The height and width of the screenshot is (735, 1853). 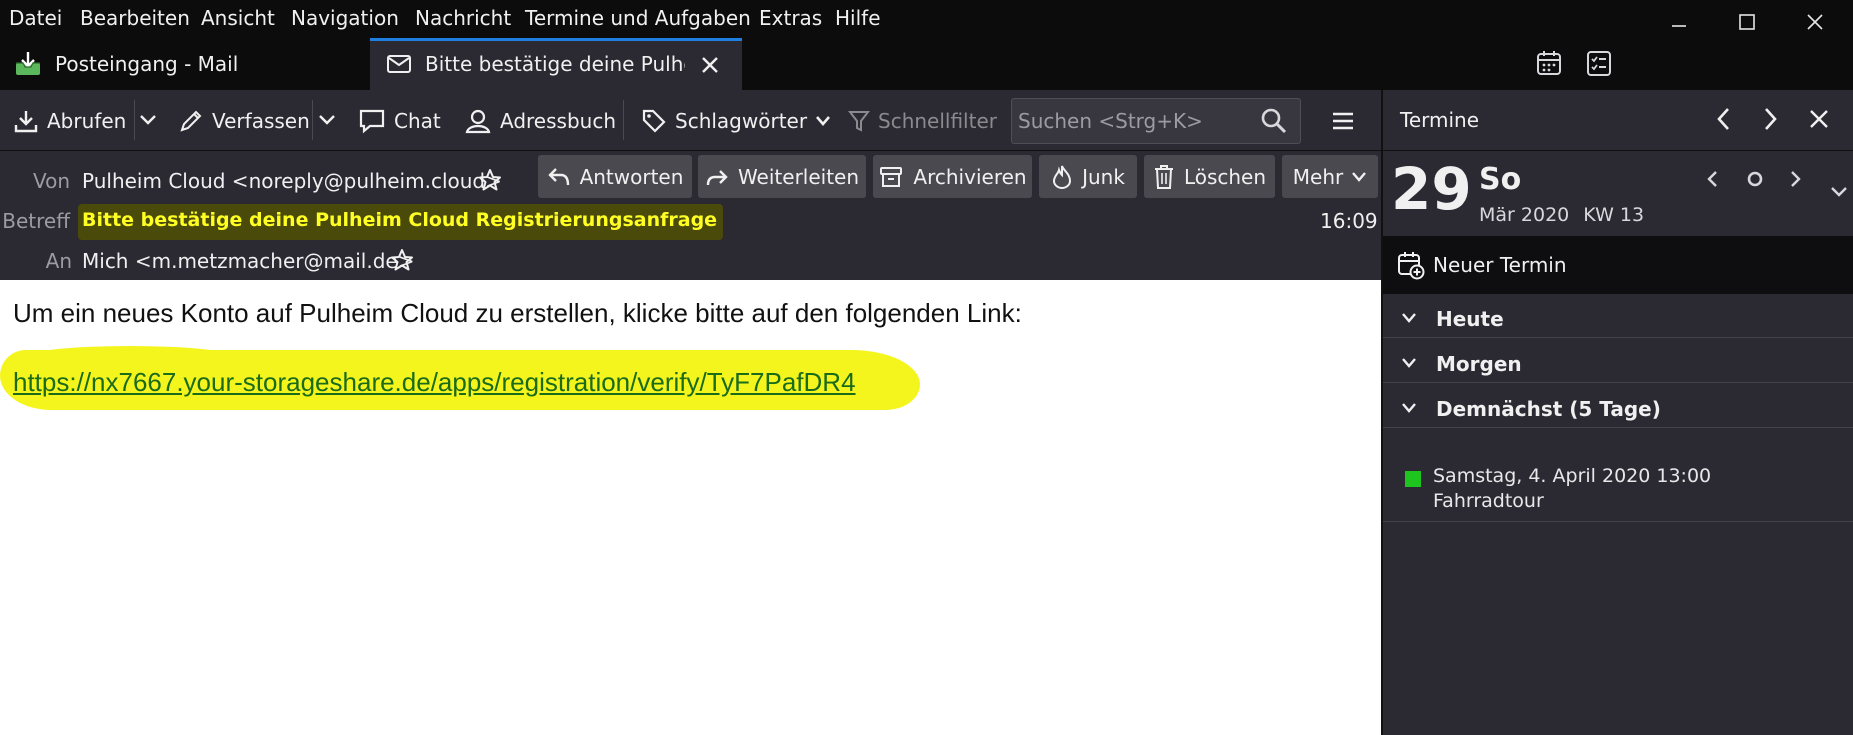 I want to click on trash-icon, so click(x=1163, y=176).